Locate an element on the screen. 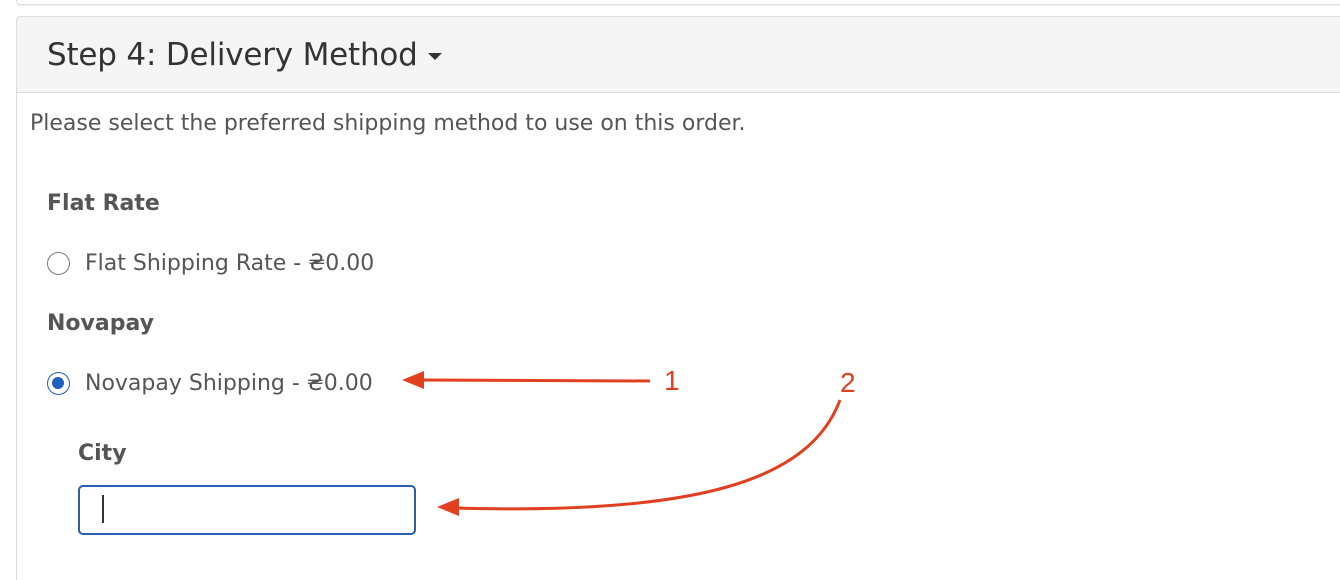 The height and width of the screenshot is (580, 1340). panel-title: Step 4: Delivery Method is located at coordinates (244, 55).